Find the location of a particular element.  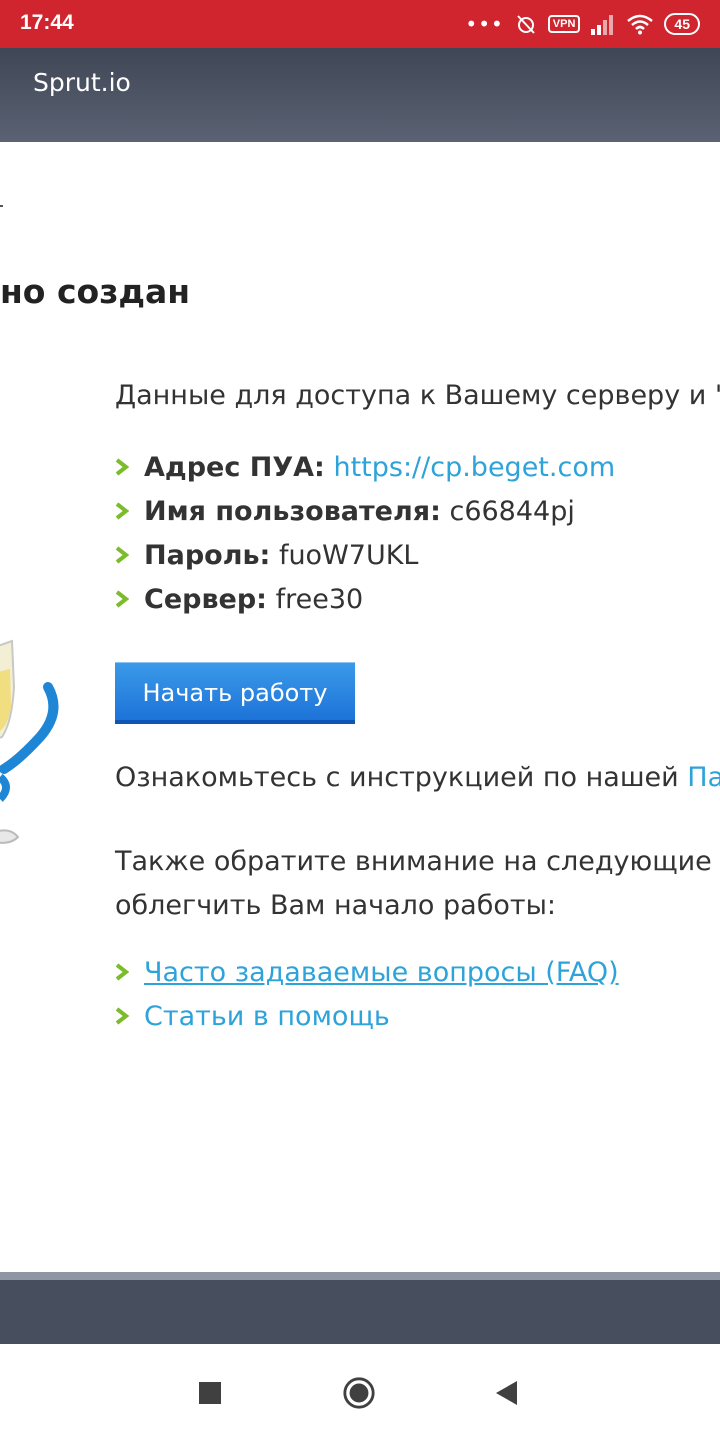

triangle-back-icon is located at coordinates (506, 1393).